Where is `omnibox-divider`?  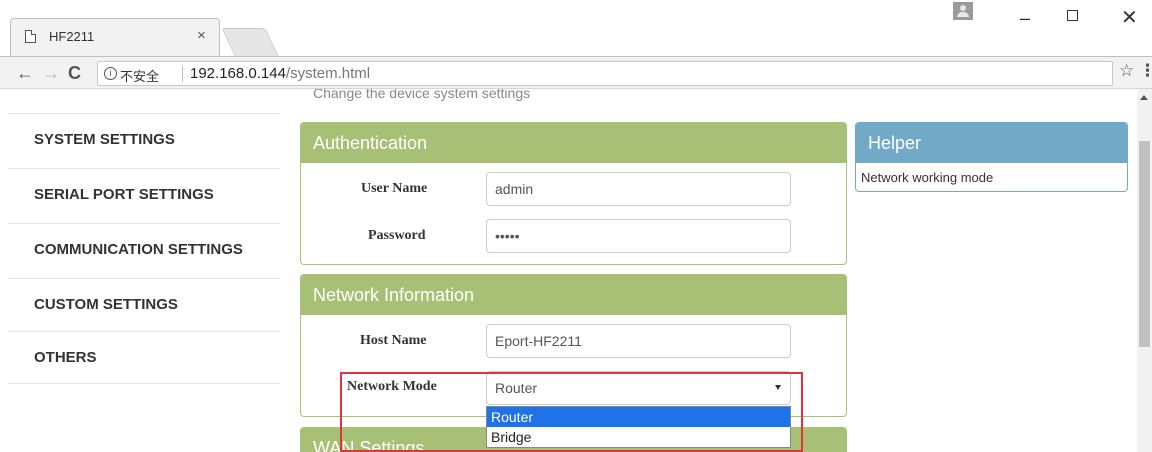
omnibox-divider is located at coordinates (182, 74).